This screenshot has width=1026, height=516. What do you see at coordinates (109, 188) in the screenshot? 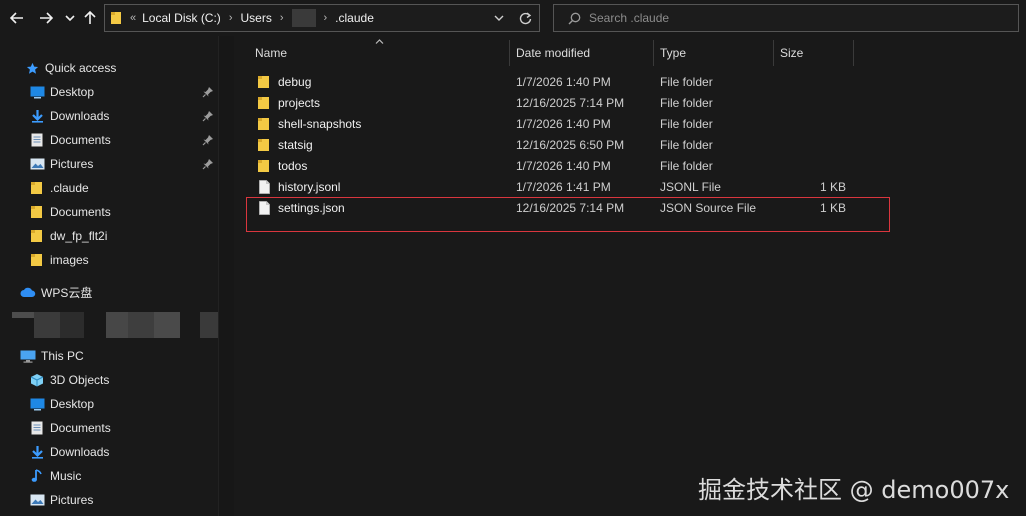
I see `sidebar-item-claude: .claude` at bounding box center [109, 188].